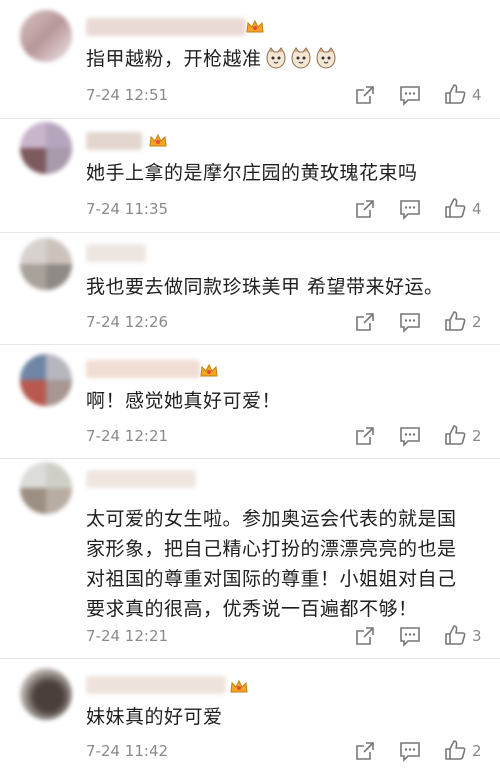 This screenshot has height=774, width=500. I want to click on comment-text: 指甲越粉，开枪越准, so click(286, 59).